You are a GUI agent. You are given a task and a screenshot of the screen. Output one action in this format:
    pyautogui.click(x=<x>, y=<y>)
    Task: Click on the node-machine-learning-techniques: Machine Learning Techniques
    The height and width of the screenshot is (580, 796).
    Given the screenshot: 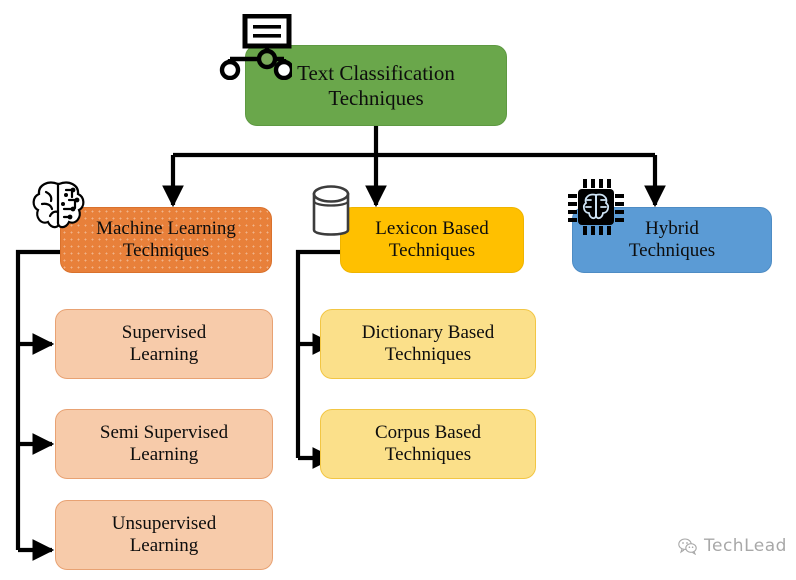 What is the action you would take?
    pyautogui.click(x=166, y=240)
    